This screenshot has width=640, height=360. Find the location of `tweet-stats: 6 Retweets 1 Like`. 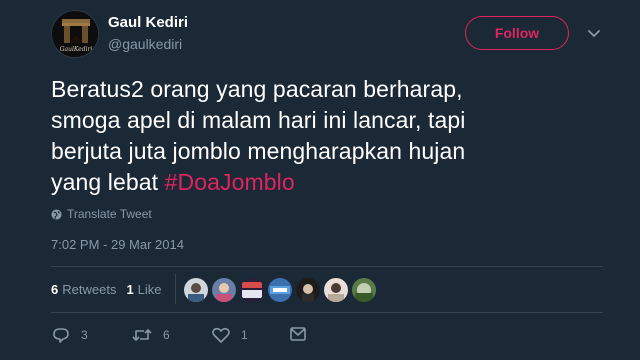

tweet-stats: 6 Retweets 1 Like is located at coordinates (111, 289).